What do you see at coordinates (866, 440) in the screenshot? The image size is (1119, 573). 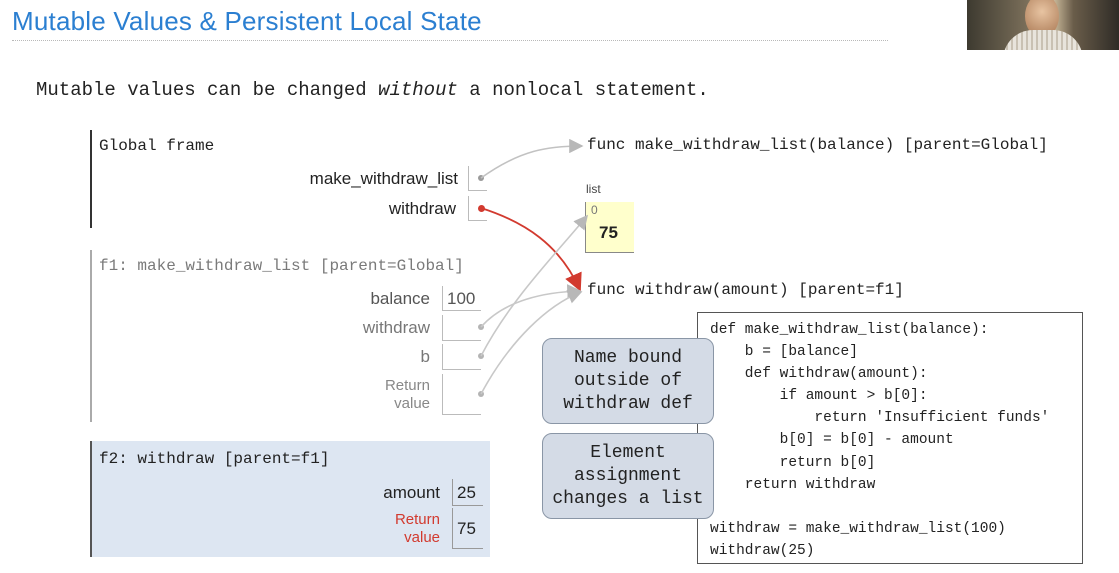 I see `code-line: b[0] = b[0] - amount` at bounding box center [866, 440].